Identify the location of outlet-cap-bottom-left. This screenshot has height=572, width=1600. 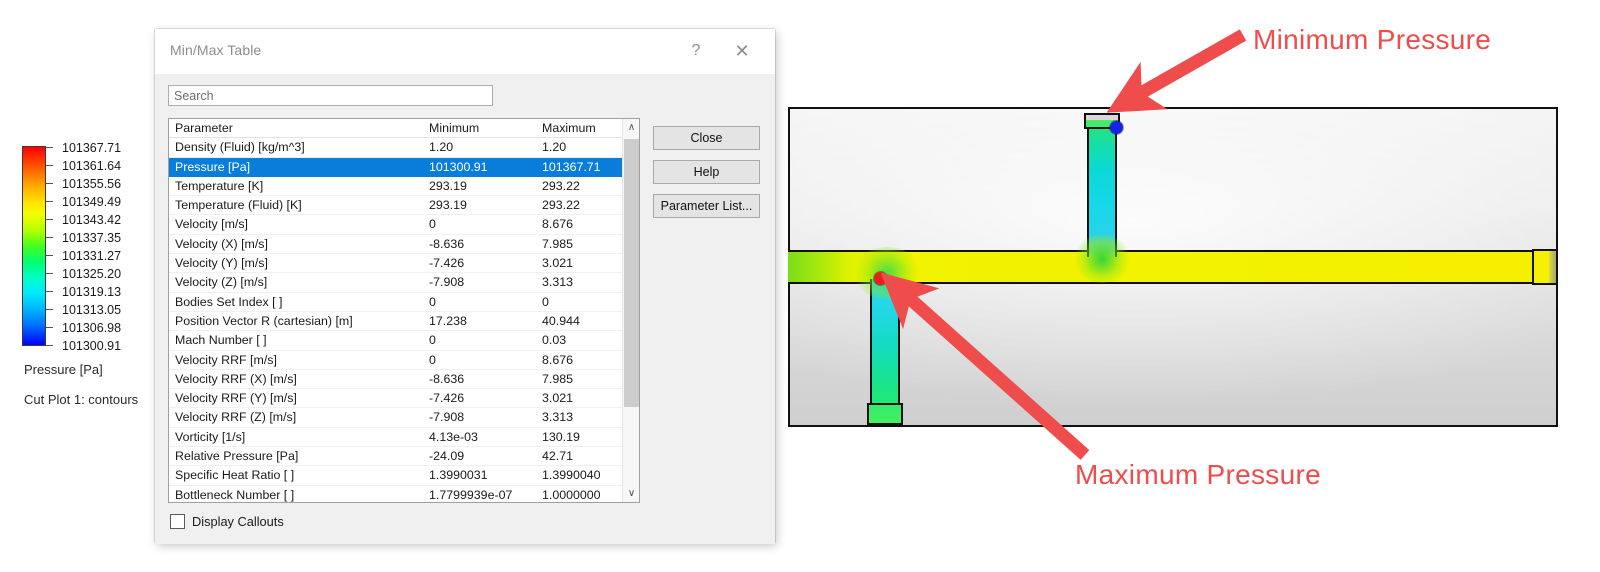
(885, 414).